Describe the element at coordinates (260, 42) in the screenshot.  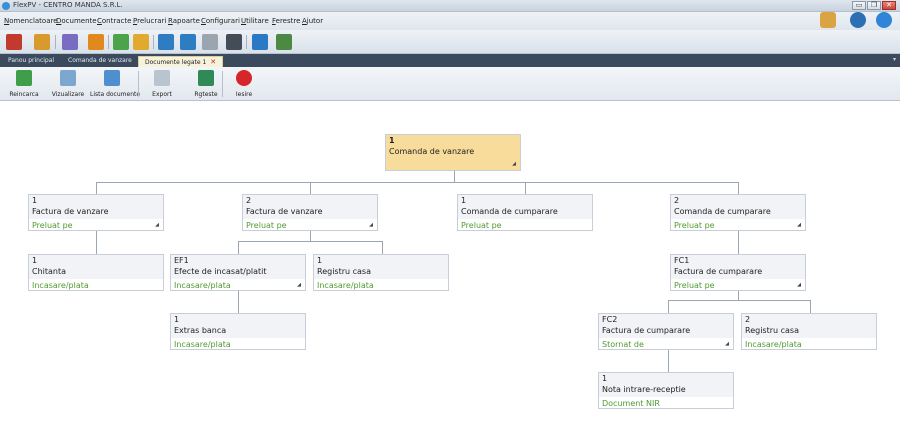
I see `monitor-icon` at that location.